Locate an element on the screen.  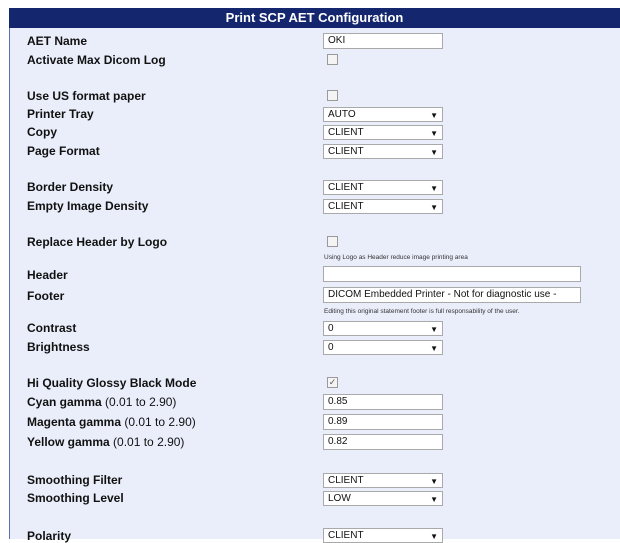
empty-image-density-label: Empty Image Density is located at coordinates (88, 206).